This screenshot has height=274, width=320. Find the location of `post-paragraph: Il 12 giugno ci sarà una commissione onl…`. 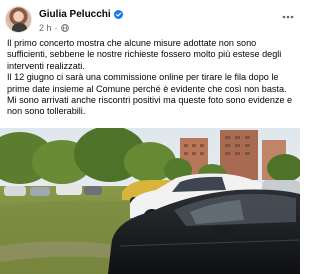

post-paragraph: Il 12 giugno ci sarà una commissione onl… is located at coordinates (147, 83).